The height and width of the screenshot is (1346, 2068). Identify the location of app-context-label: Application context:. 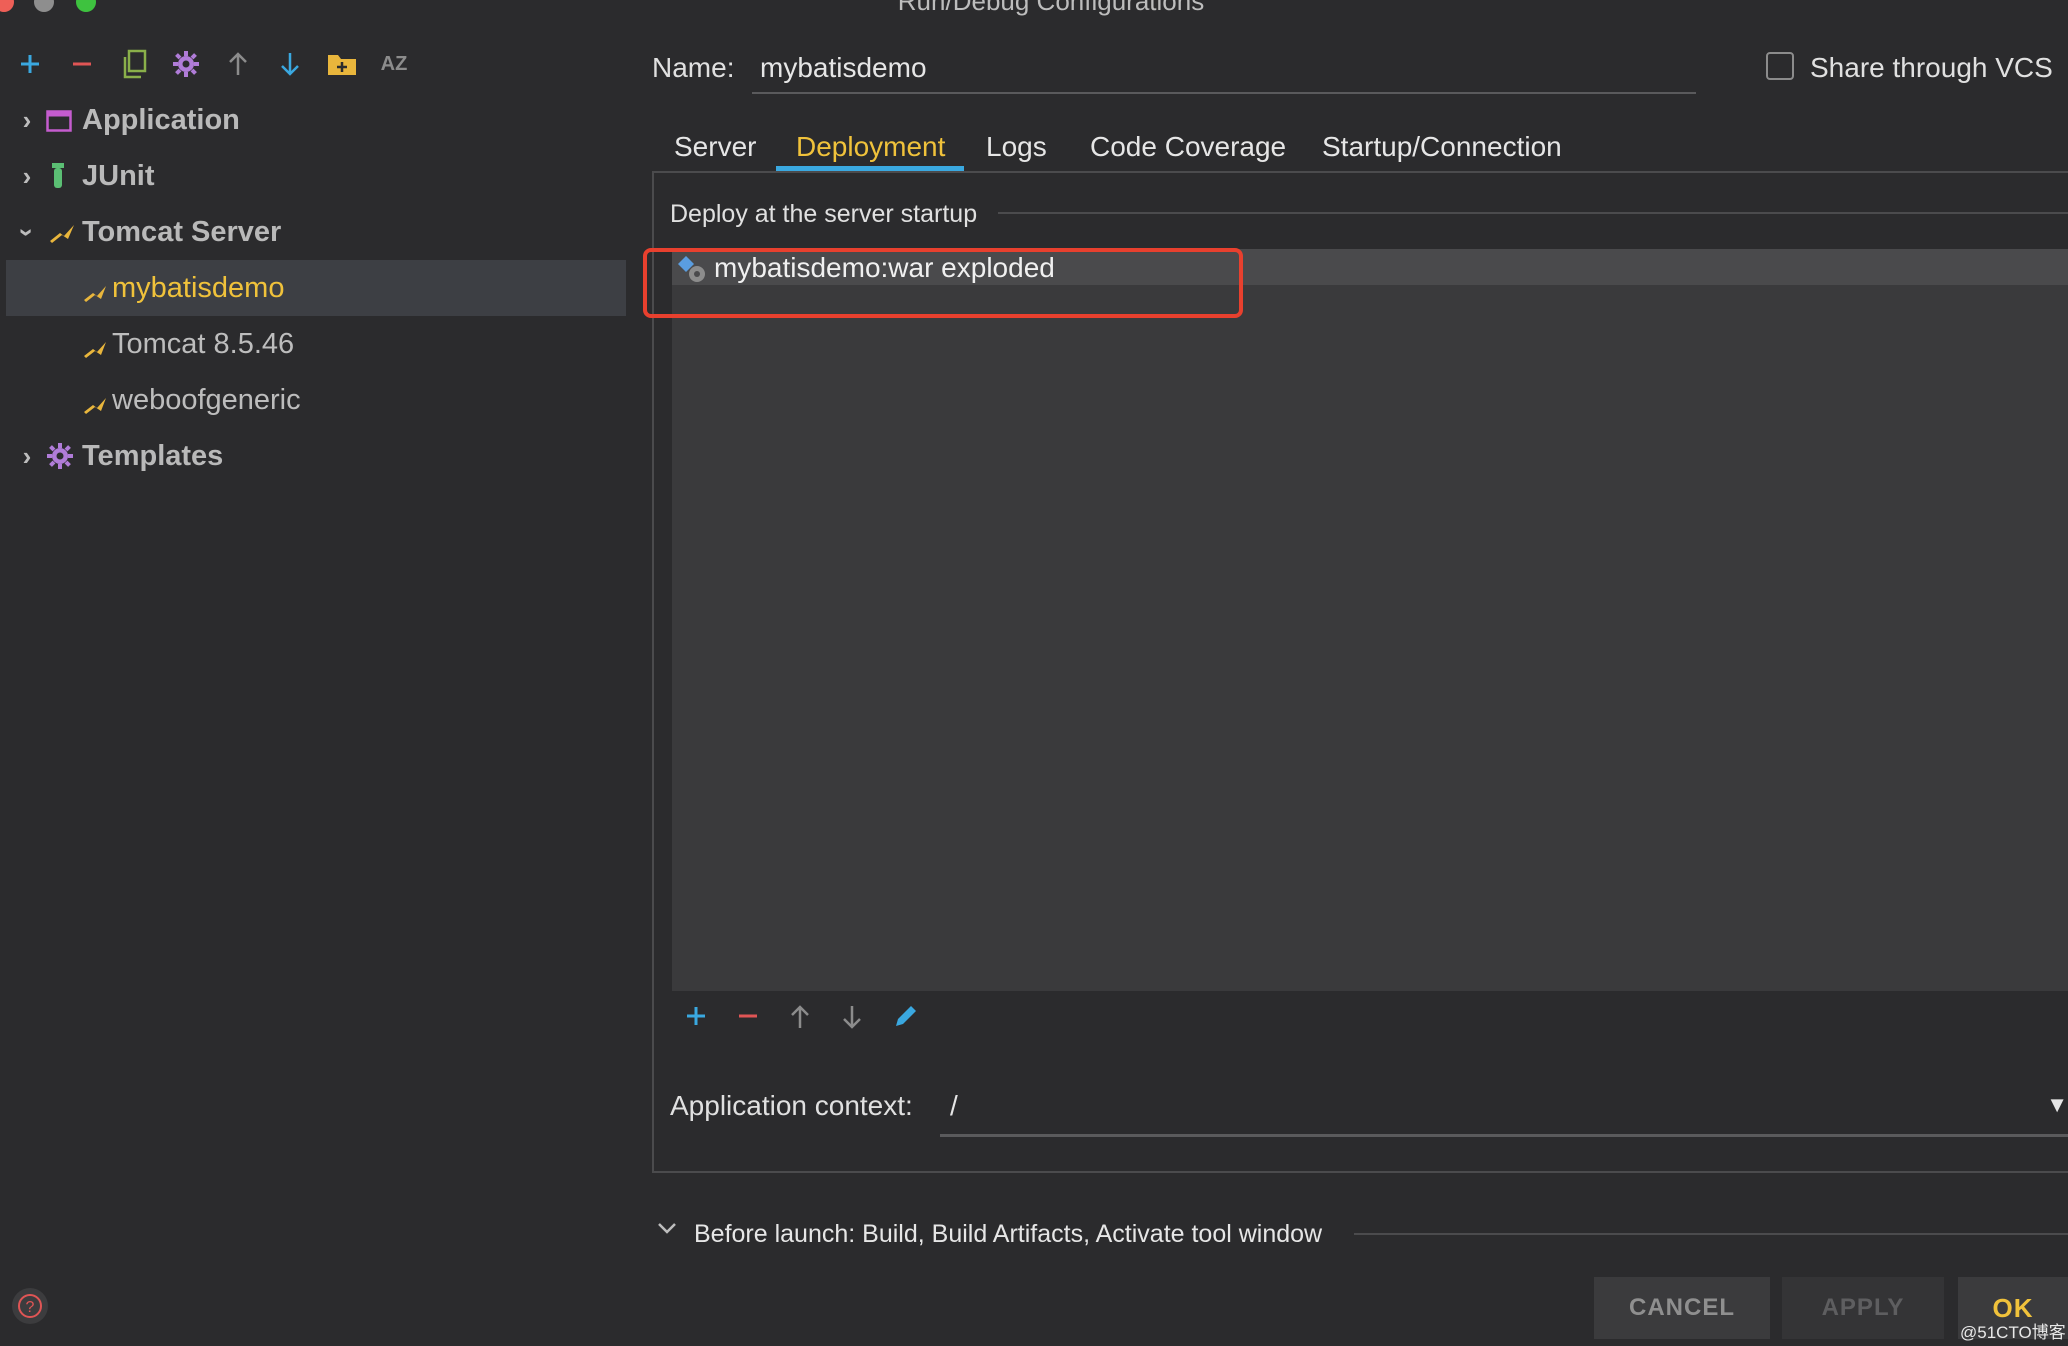
(791, 1105).